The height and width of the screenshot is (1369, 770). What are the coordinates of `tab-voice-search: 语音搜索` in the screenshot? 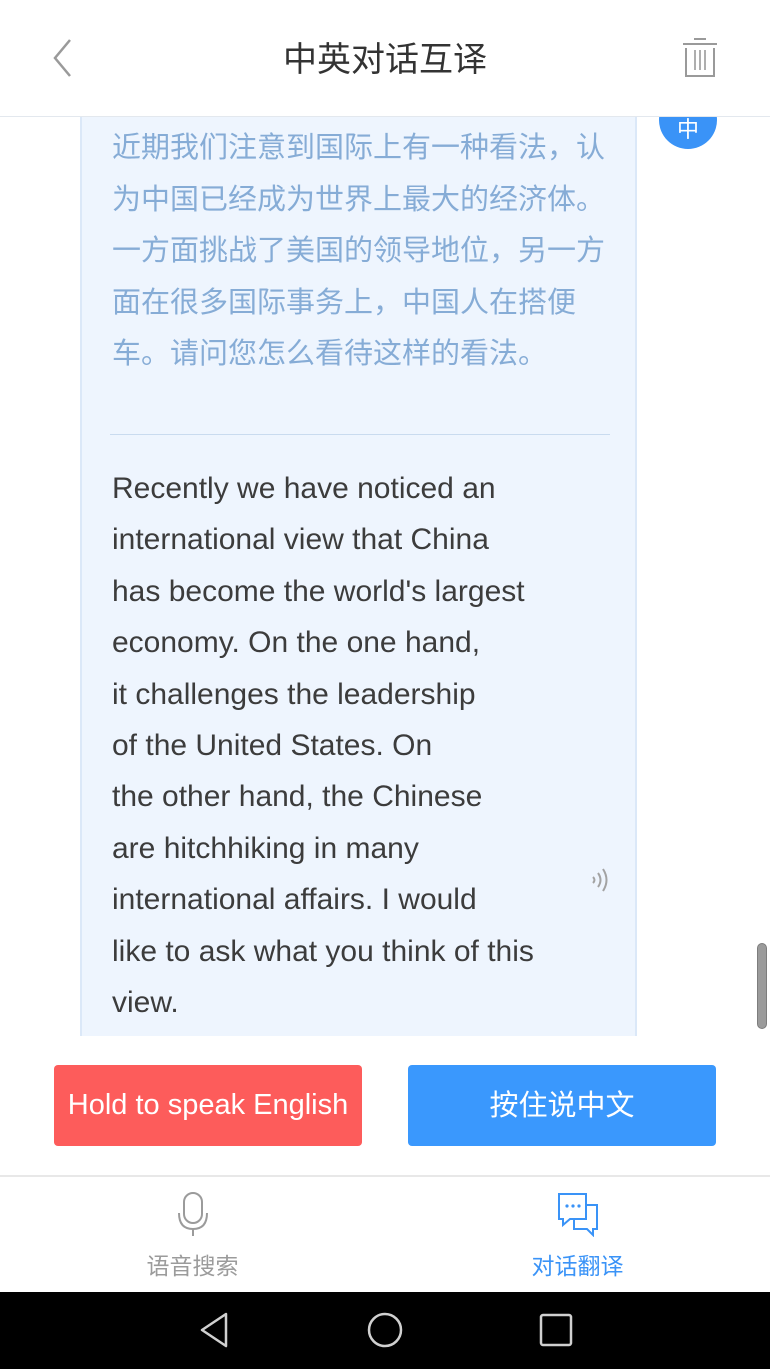 It's located at (192, 1235).